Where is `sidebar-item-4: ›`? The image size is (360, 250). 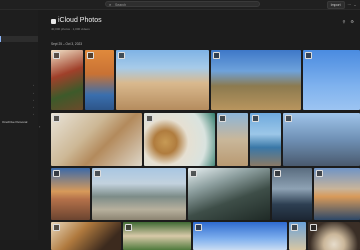
sidebar-item-4: › is located at coordinates (19, 93).